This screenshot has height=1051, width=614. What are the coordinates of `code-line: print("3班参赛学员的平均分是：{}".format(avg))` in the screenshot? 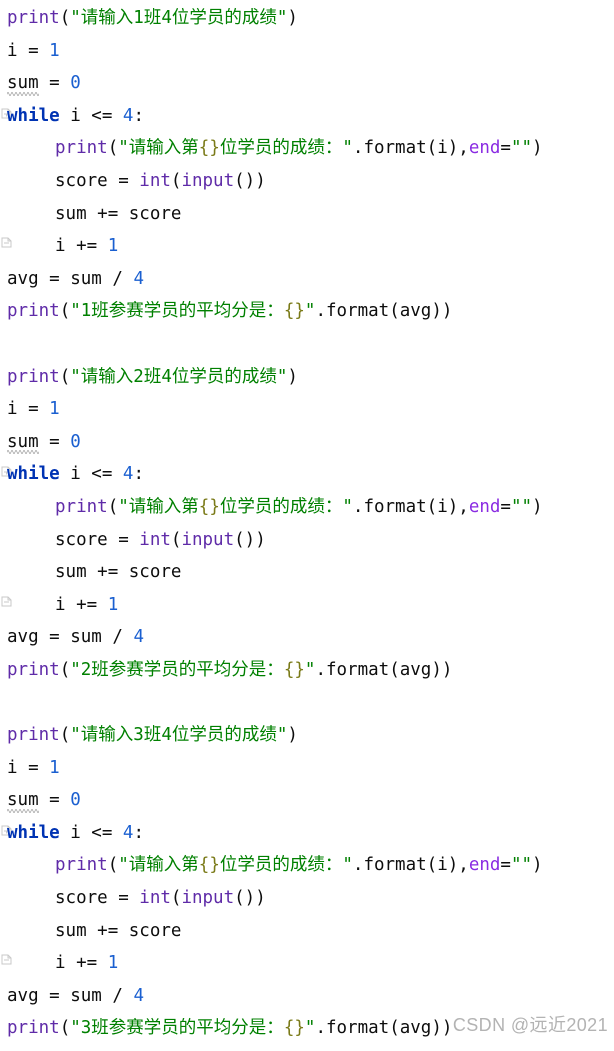 It's located at (307, 1028).